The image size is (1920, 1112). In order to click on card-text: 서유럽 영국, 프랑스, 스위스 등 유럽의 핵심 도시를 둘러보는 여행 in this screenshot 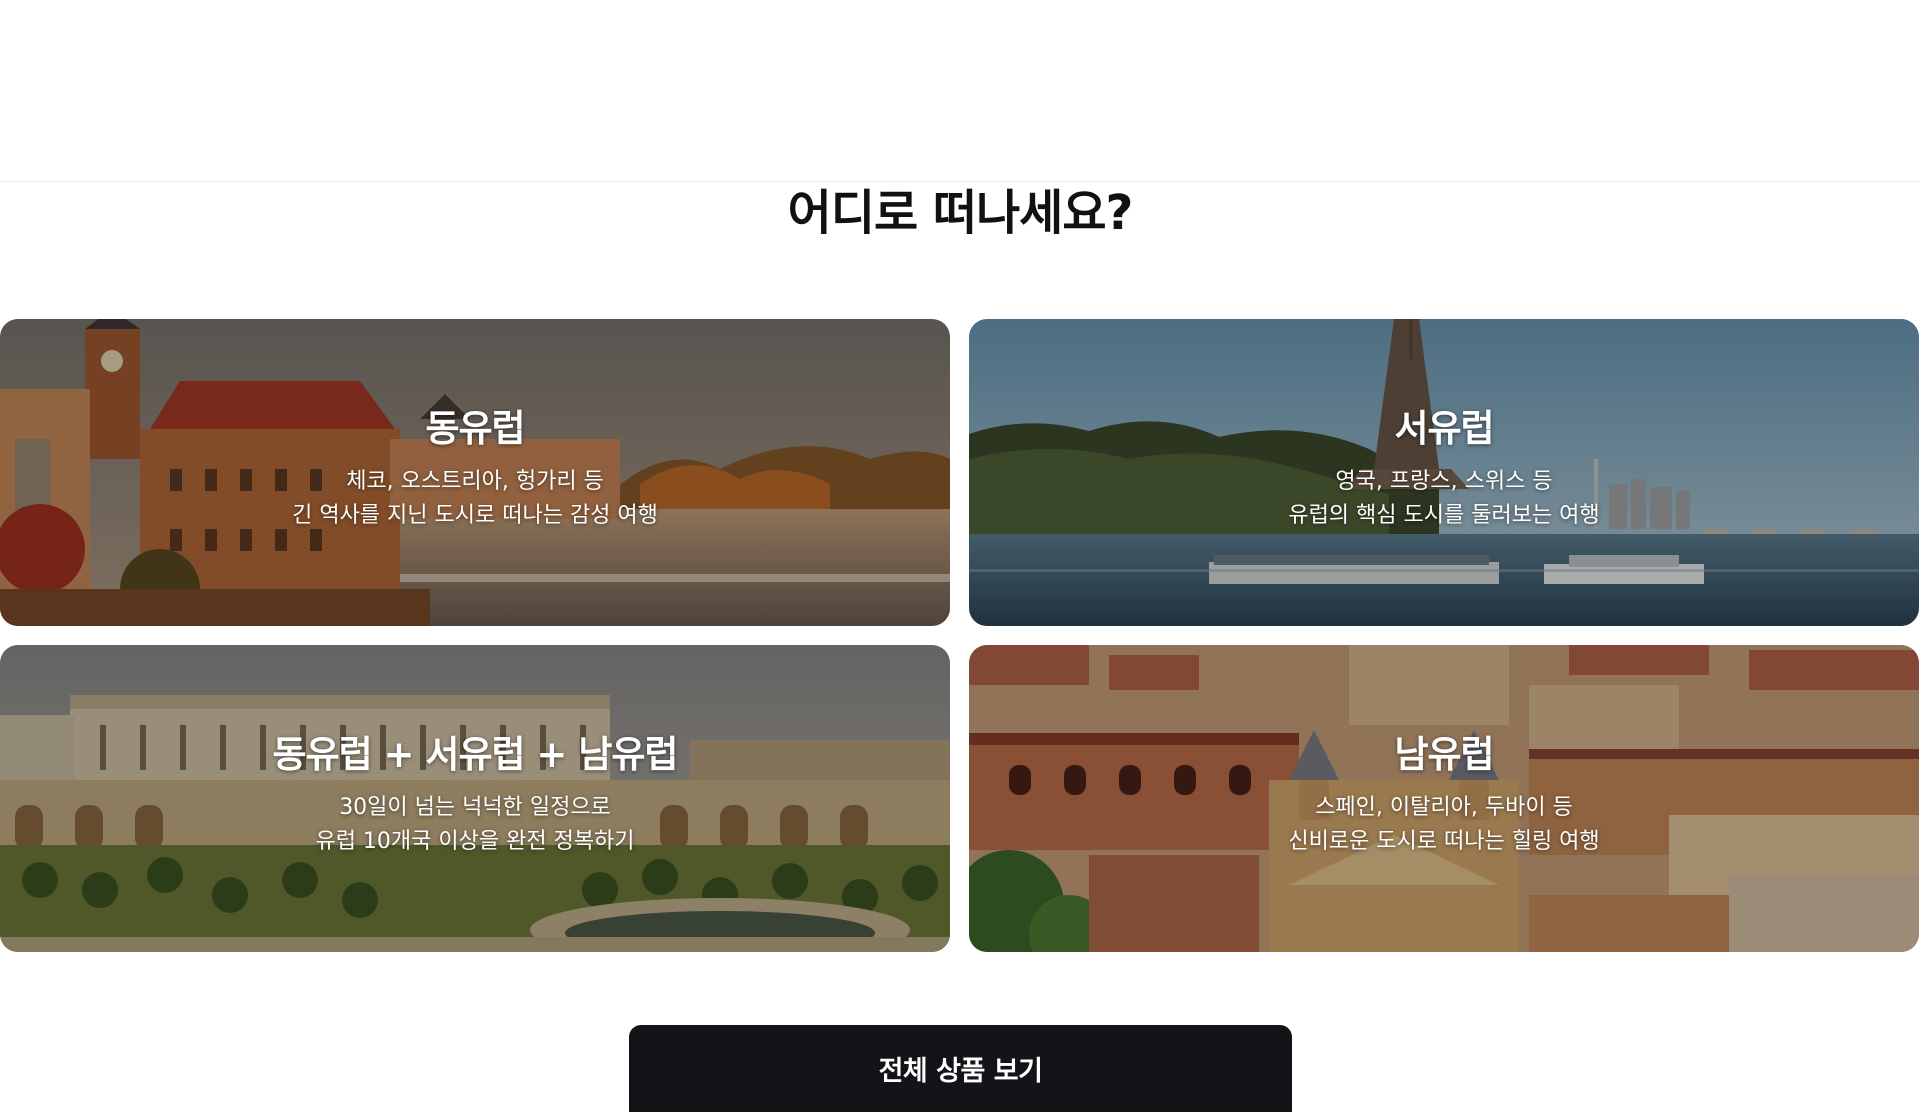, I will do `click(1444, 469)`.